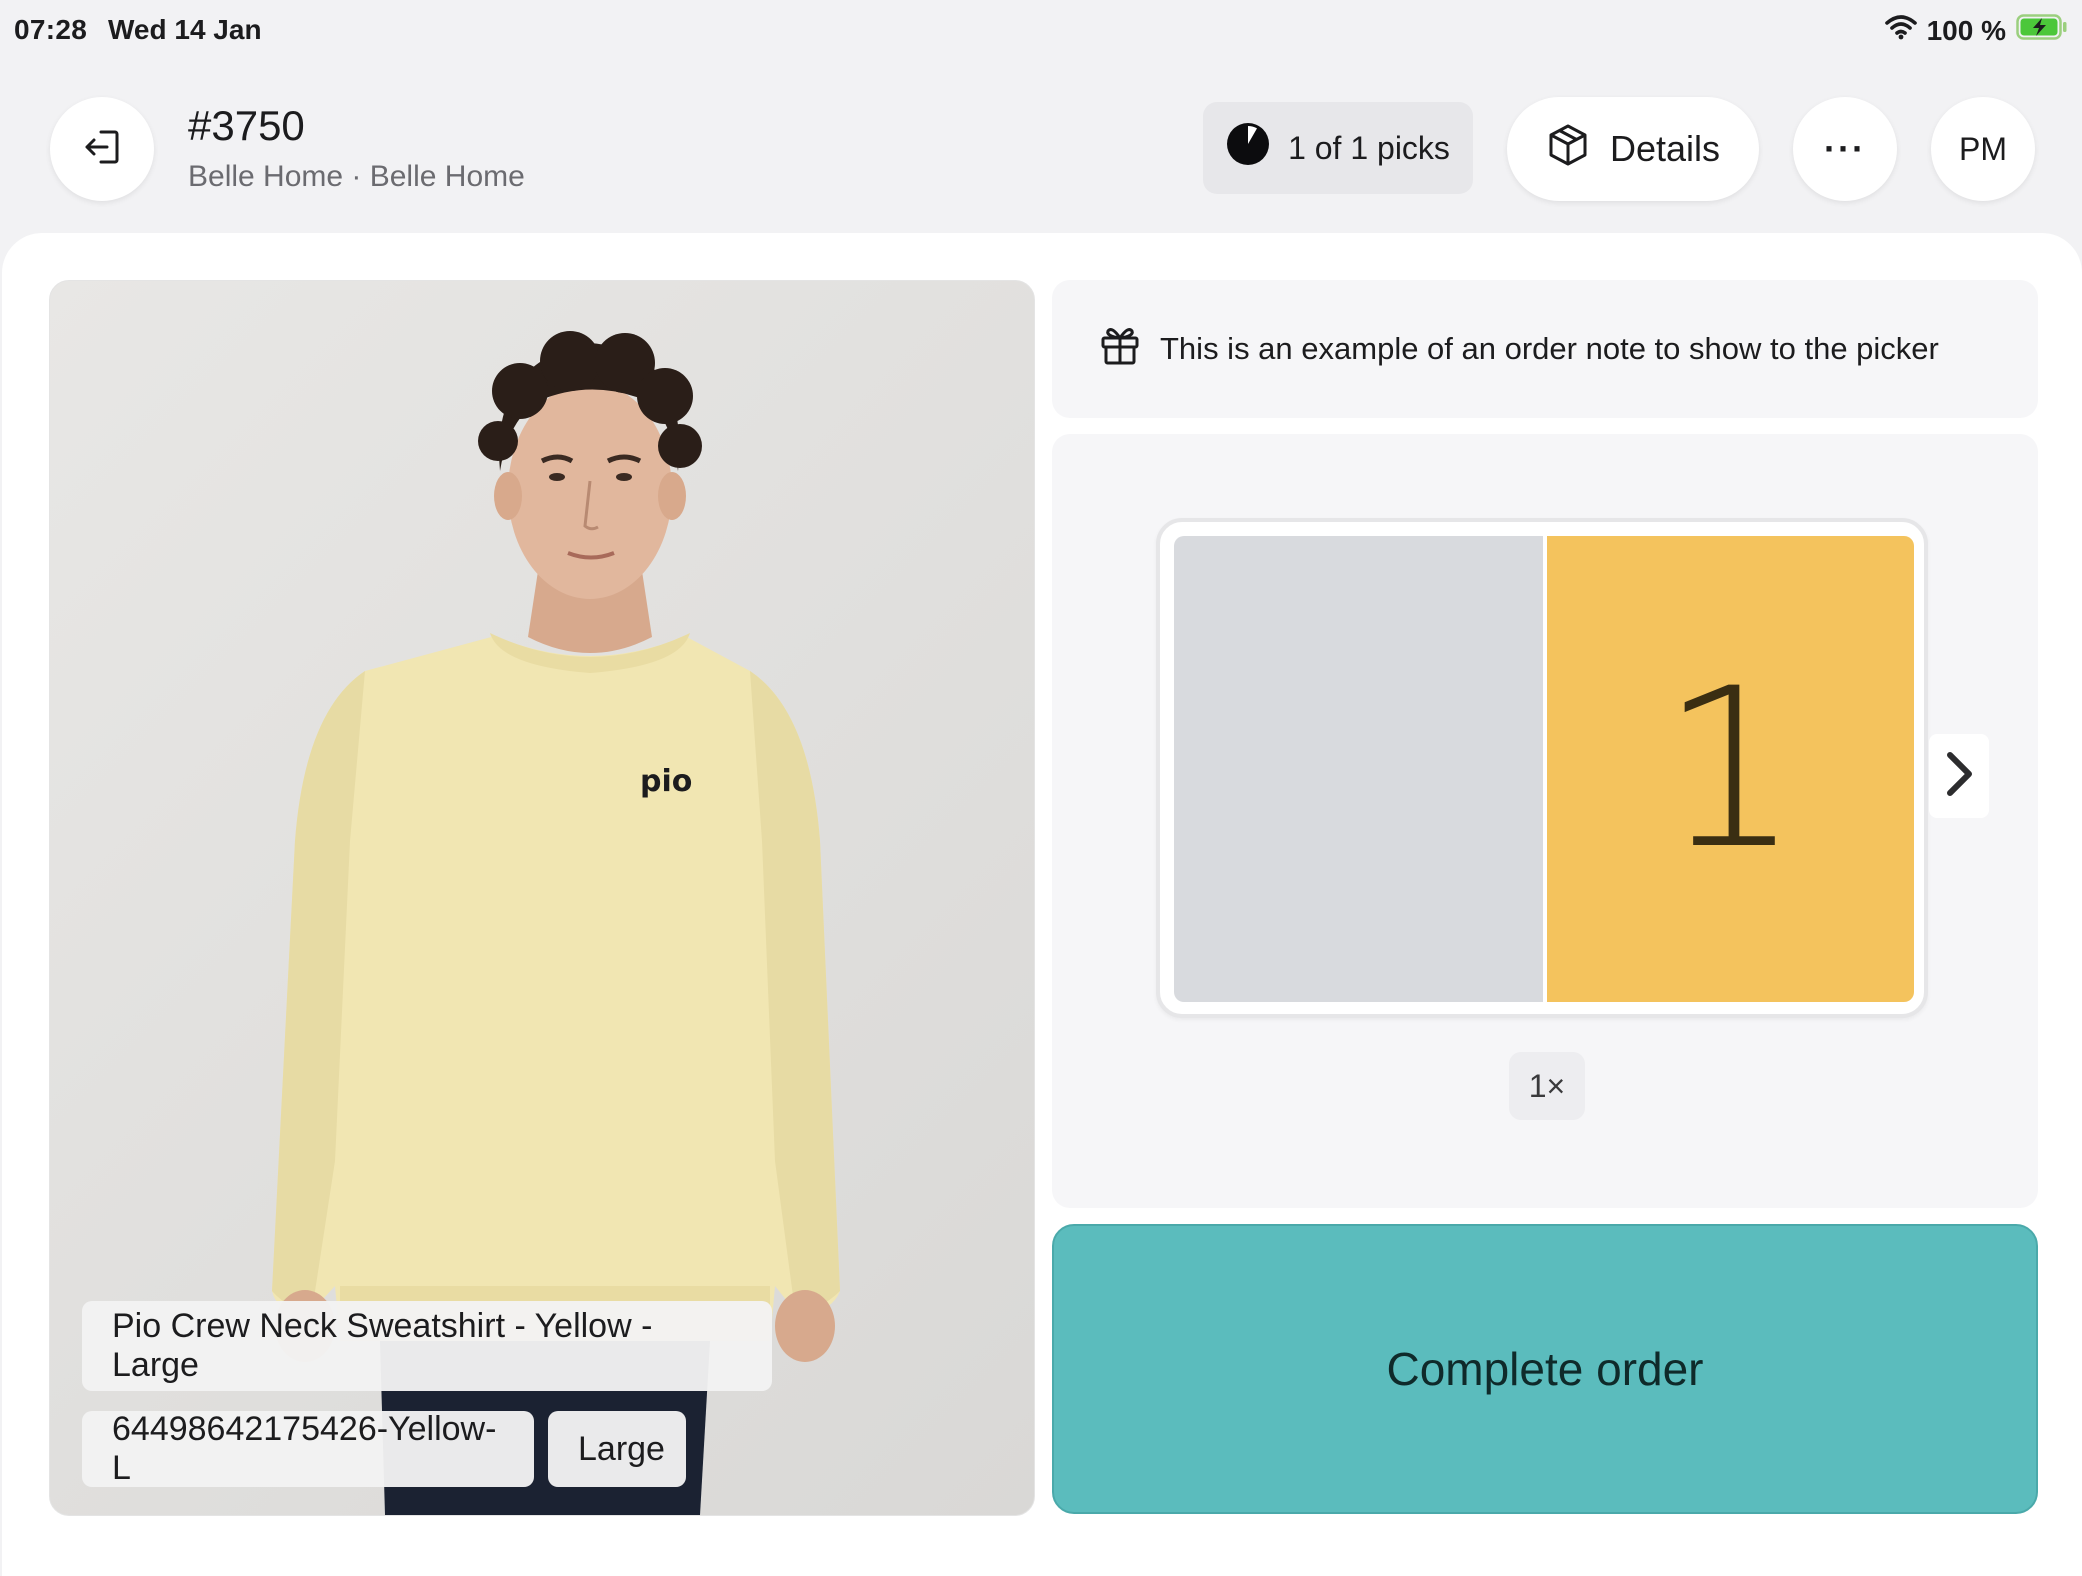 This screenshot has width=2082, height=1576. I want to click on status-time: 07:28, so click(51, 29).